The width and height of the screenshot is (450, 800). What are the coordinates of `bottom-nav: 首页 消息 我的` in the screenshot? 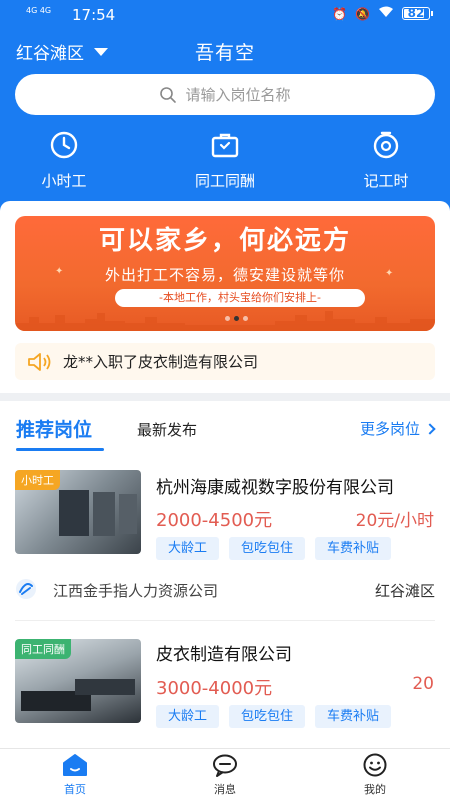 It's located at (225, 774).